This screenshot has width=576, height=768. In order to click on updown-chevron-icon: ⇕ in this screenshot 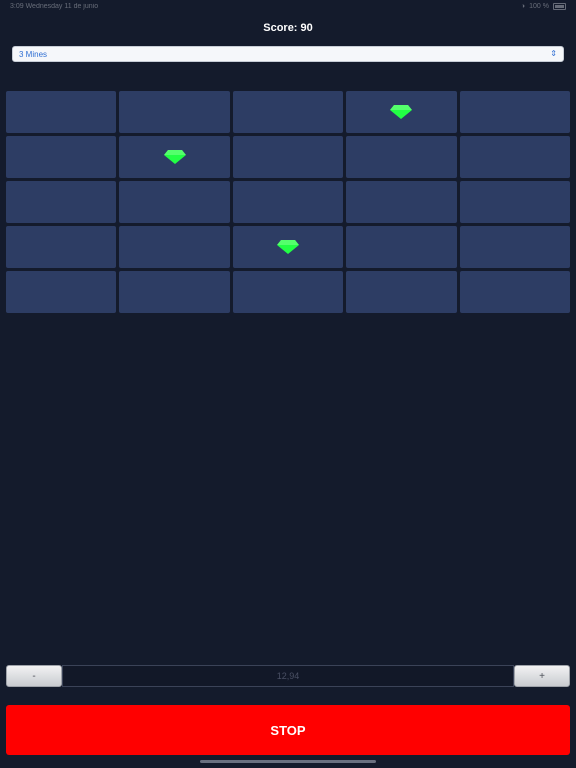, I will do `click(553, 53)`.